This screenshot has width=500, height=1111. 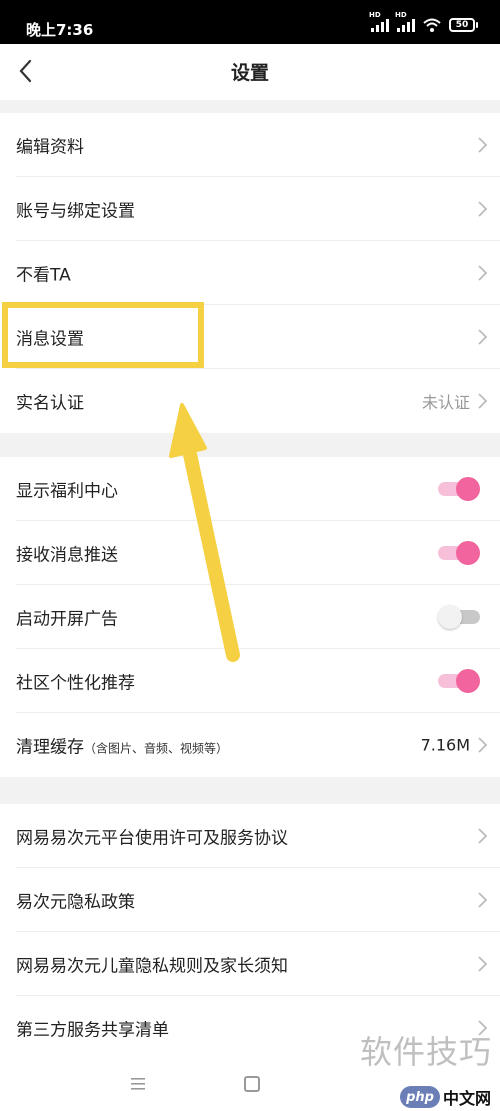 I want to click on personalized-recommendation-toggle, so click(x=459, y=681).